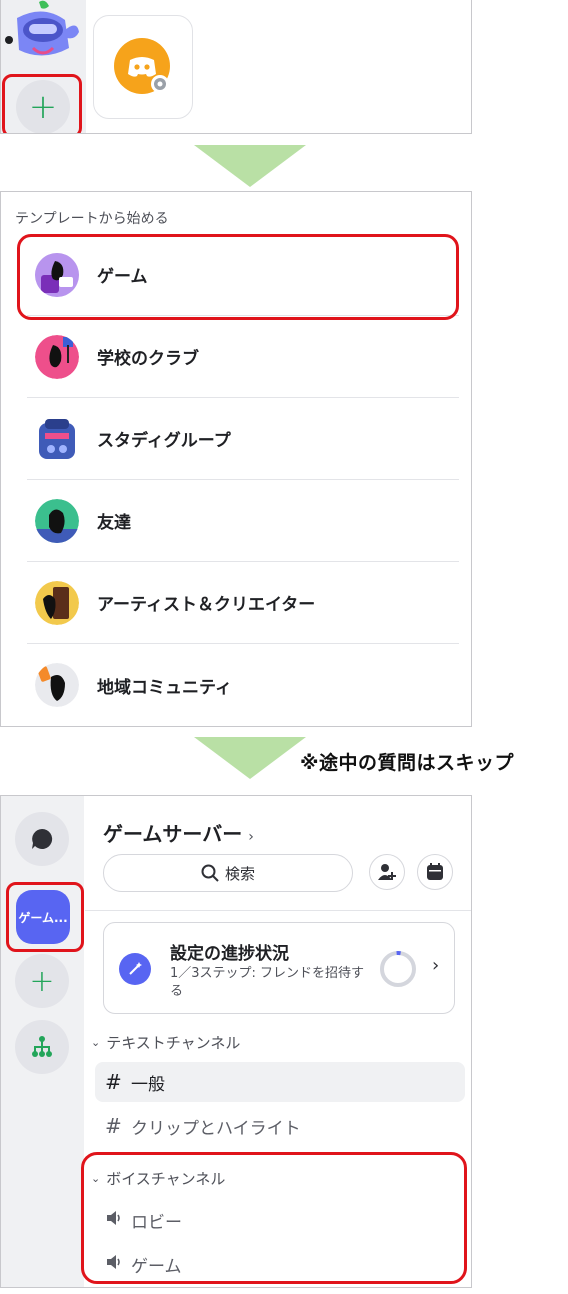 This screenshot has width=568, height=1294. I want to click on channel-clips: # クリップとハイライト, so click(280, 1126).